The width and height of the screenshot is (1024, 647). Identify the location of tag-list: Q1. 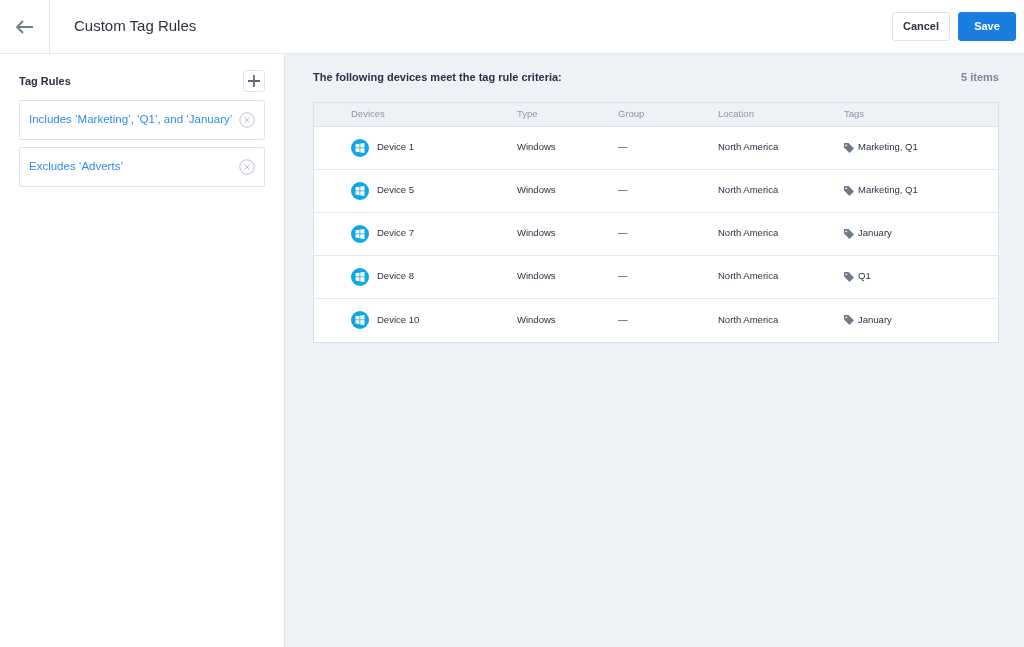
(864, 276).